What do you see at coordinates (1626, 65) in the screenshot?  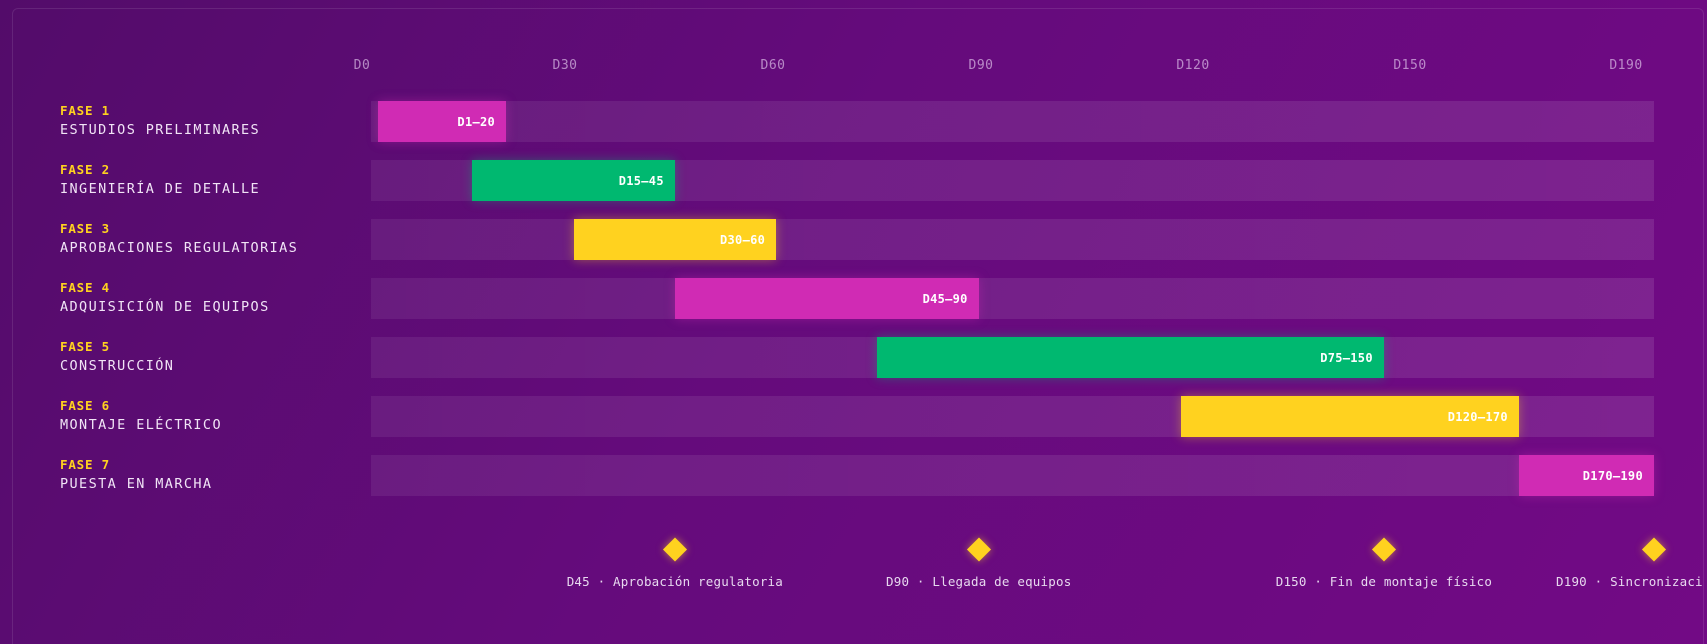 I see `x-tick-label: D190` at bounding box center [1626, 65].